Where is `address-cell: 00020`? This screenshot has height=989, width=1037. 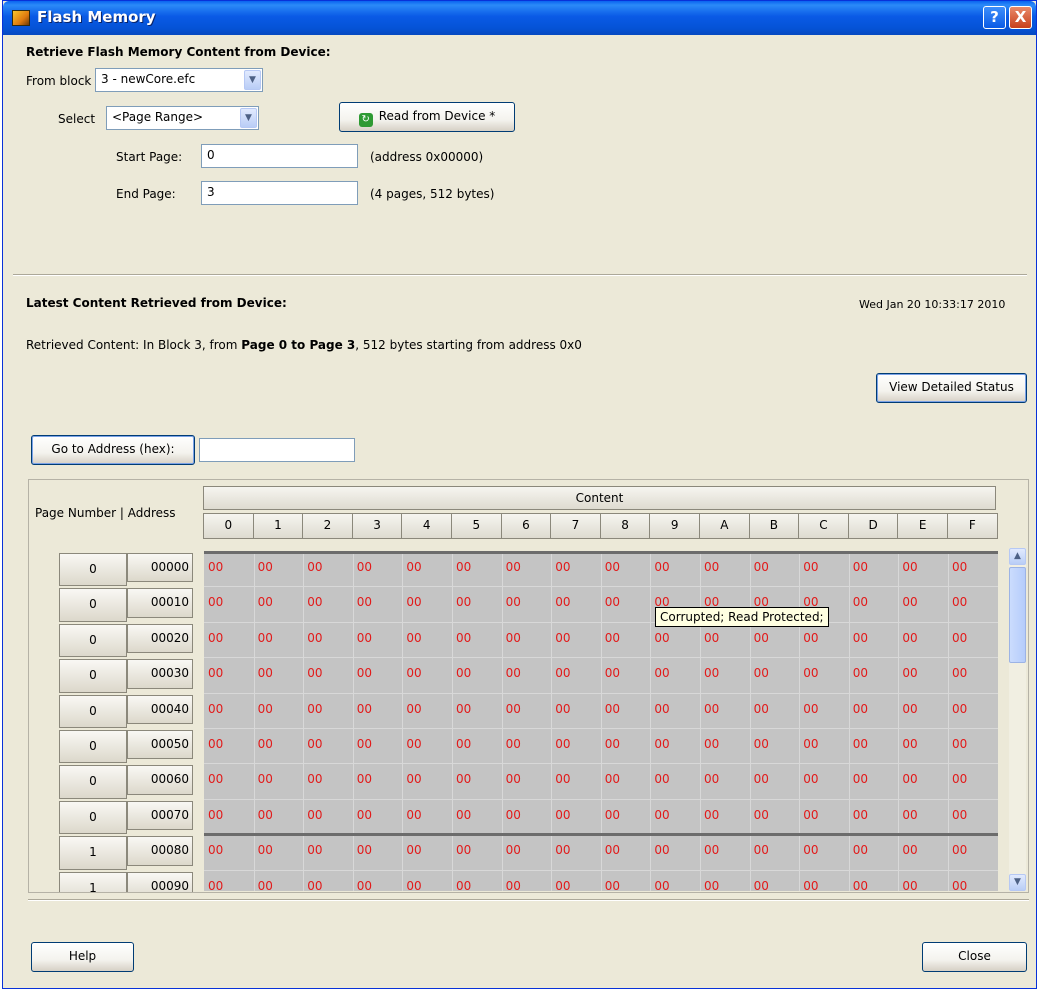 address-cell: 00020 is located at coordinates (160, 638).